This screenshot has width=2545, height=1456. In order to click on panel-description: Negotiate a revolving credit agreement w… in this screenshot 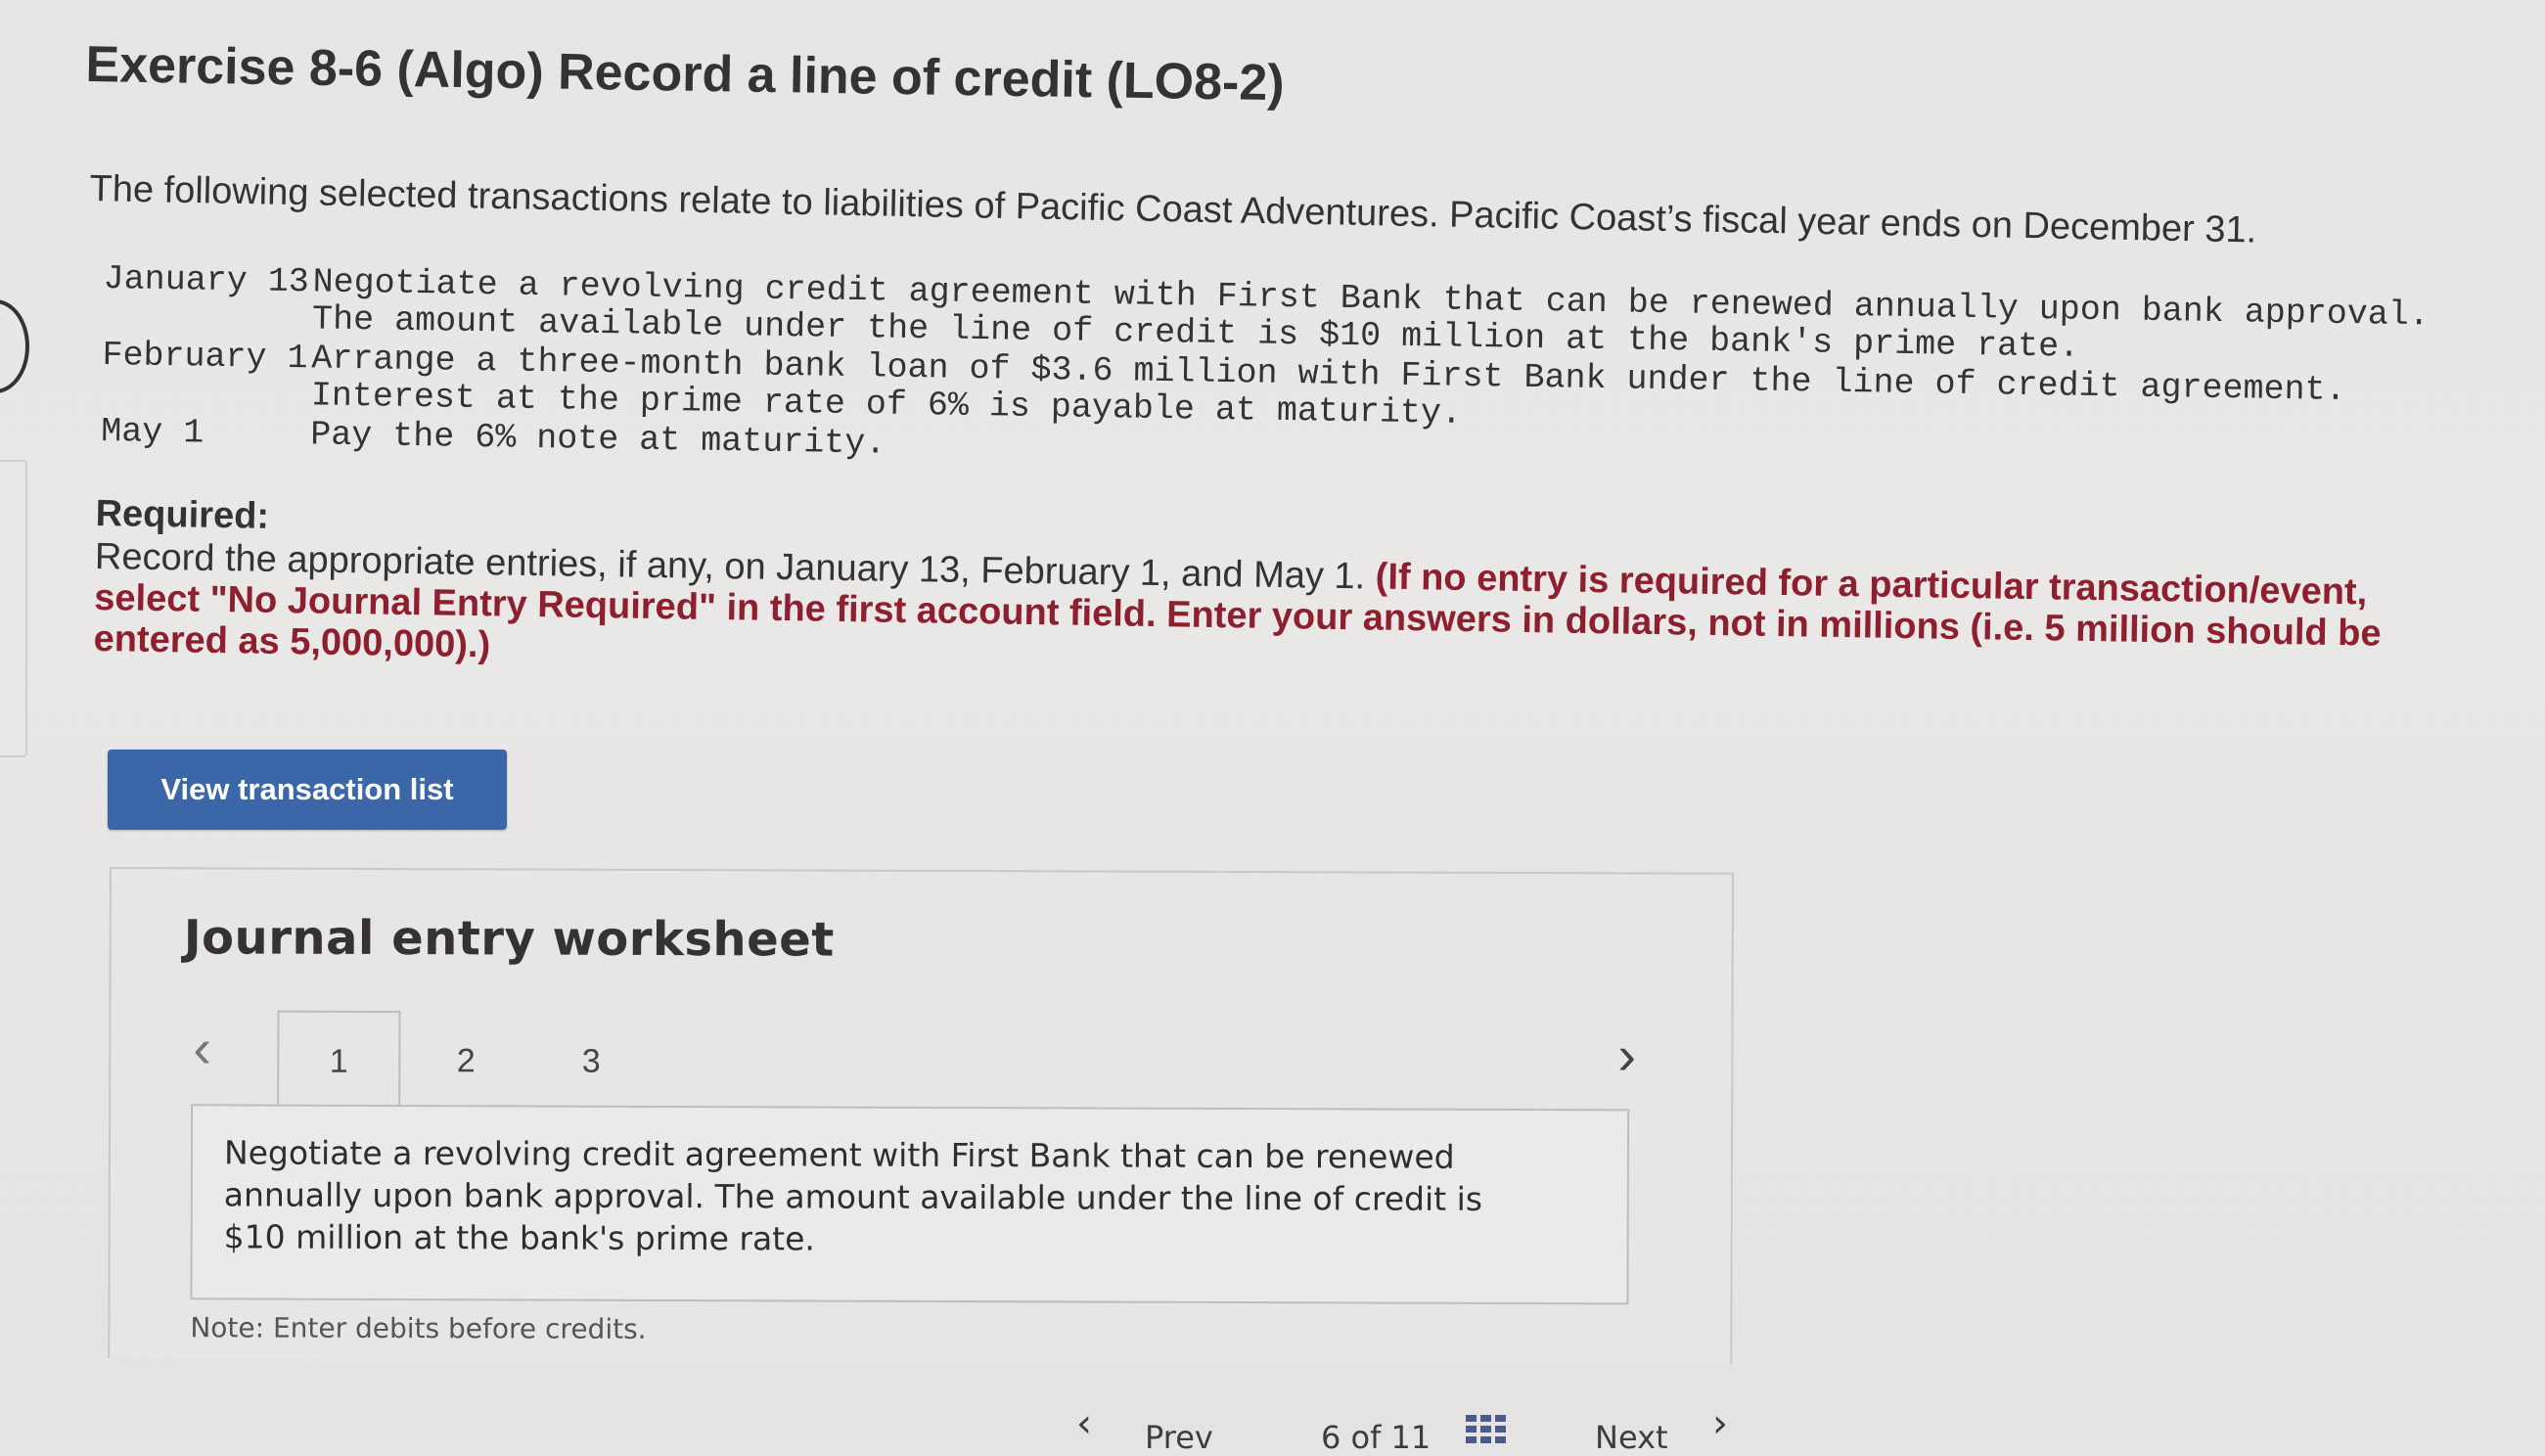, I will do `click(853, 1195)`.